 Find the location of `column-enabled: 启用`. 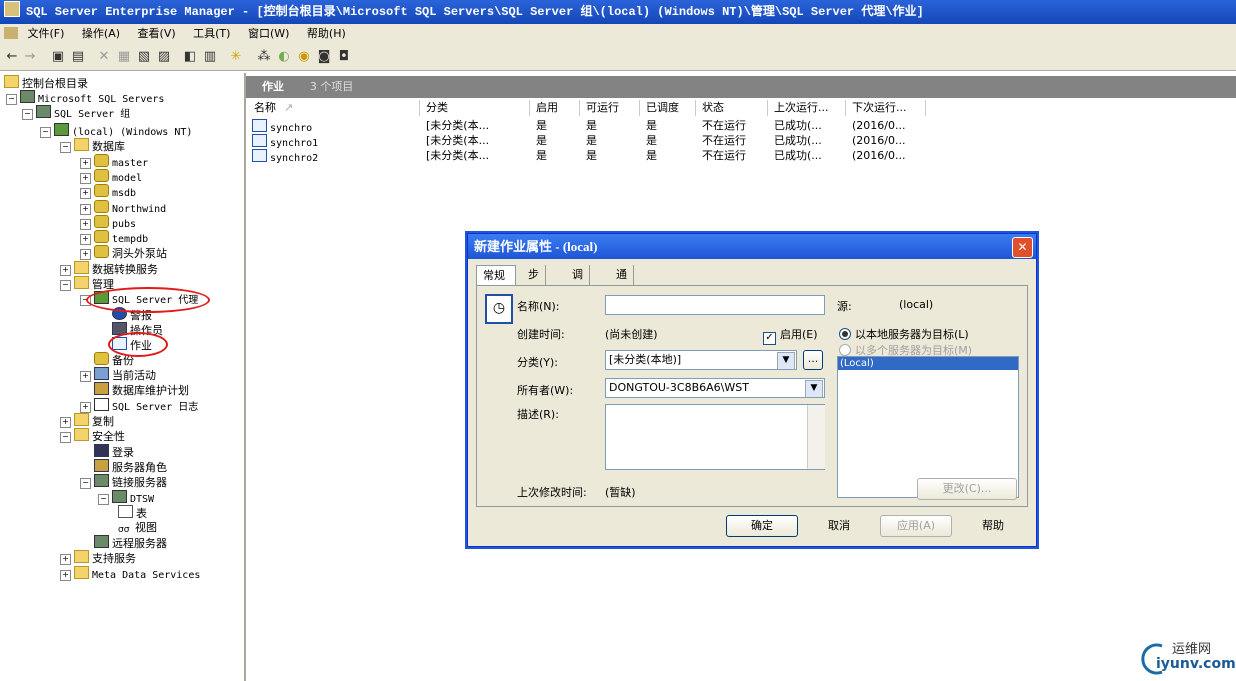

column-enabled: 启用 is located at coordinates (555, 108).